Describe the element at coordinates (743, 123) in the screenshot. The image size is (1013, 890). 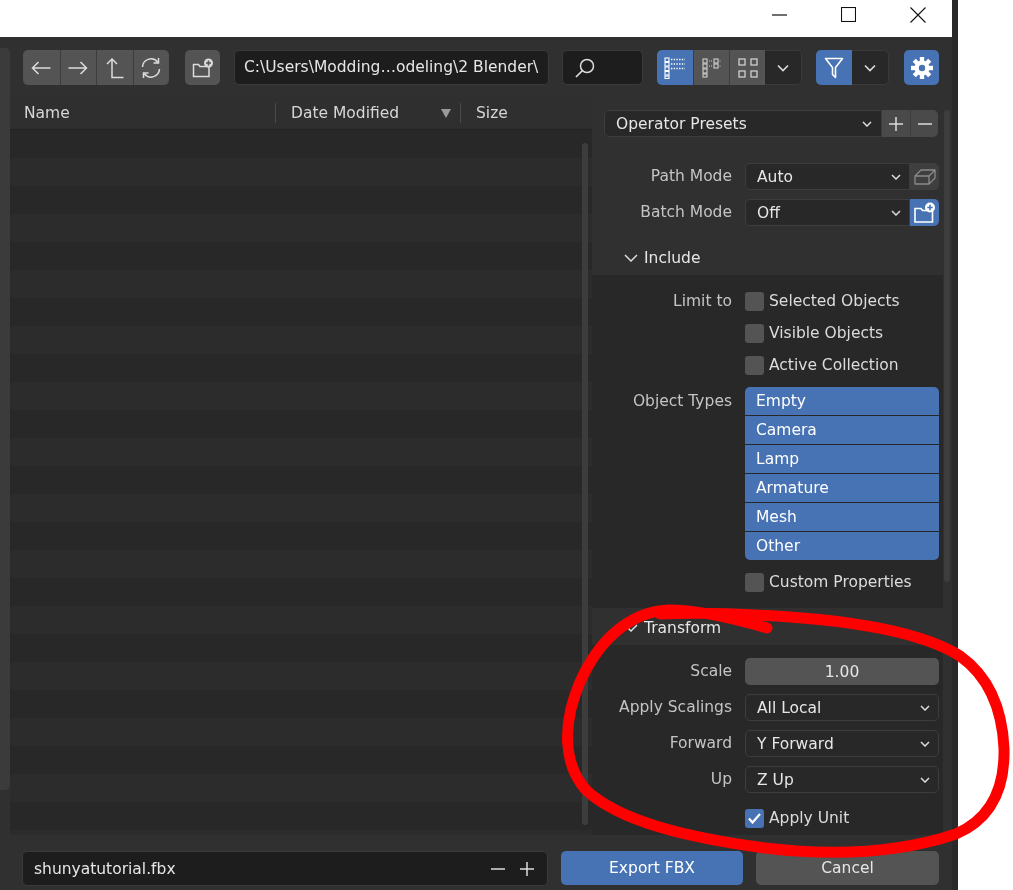
I see `presets-dropdown: Operator Presets` at that location.